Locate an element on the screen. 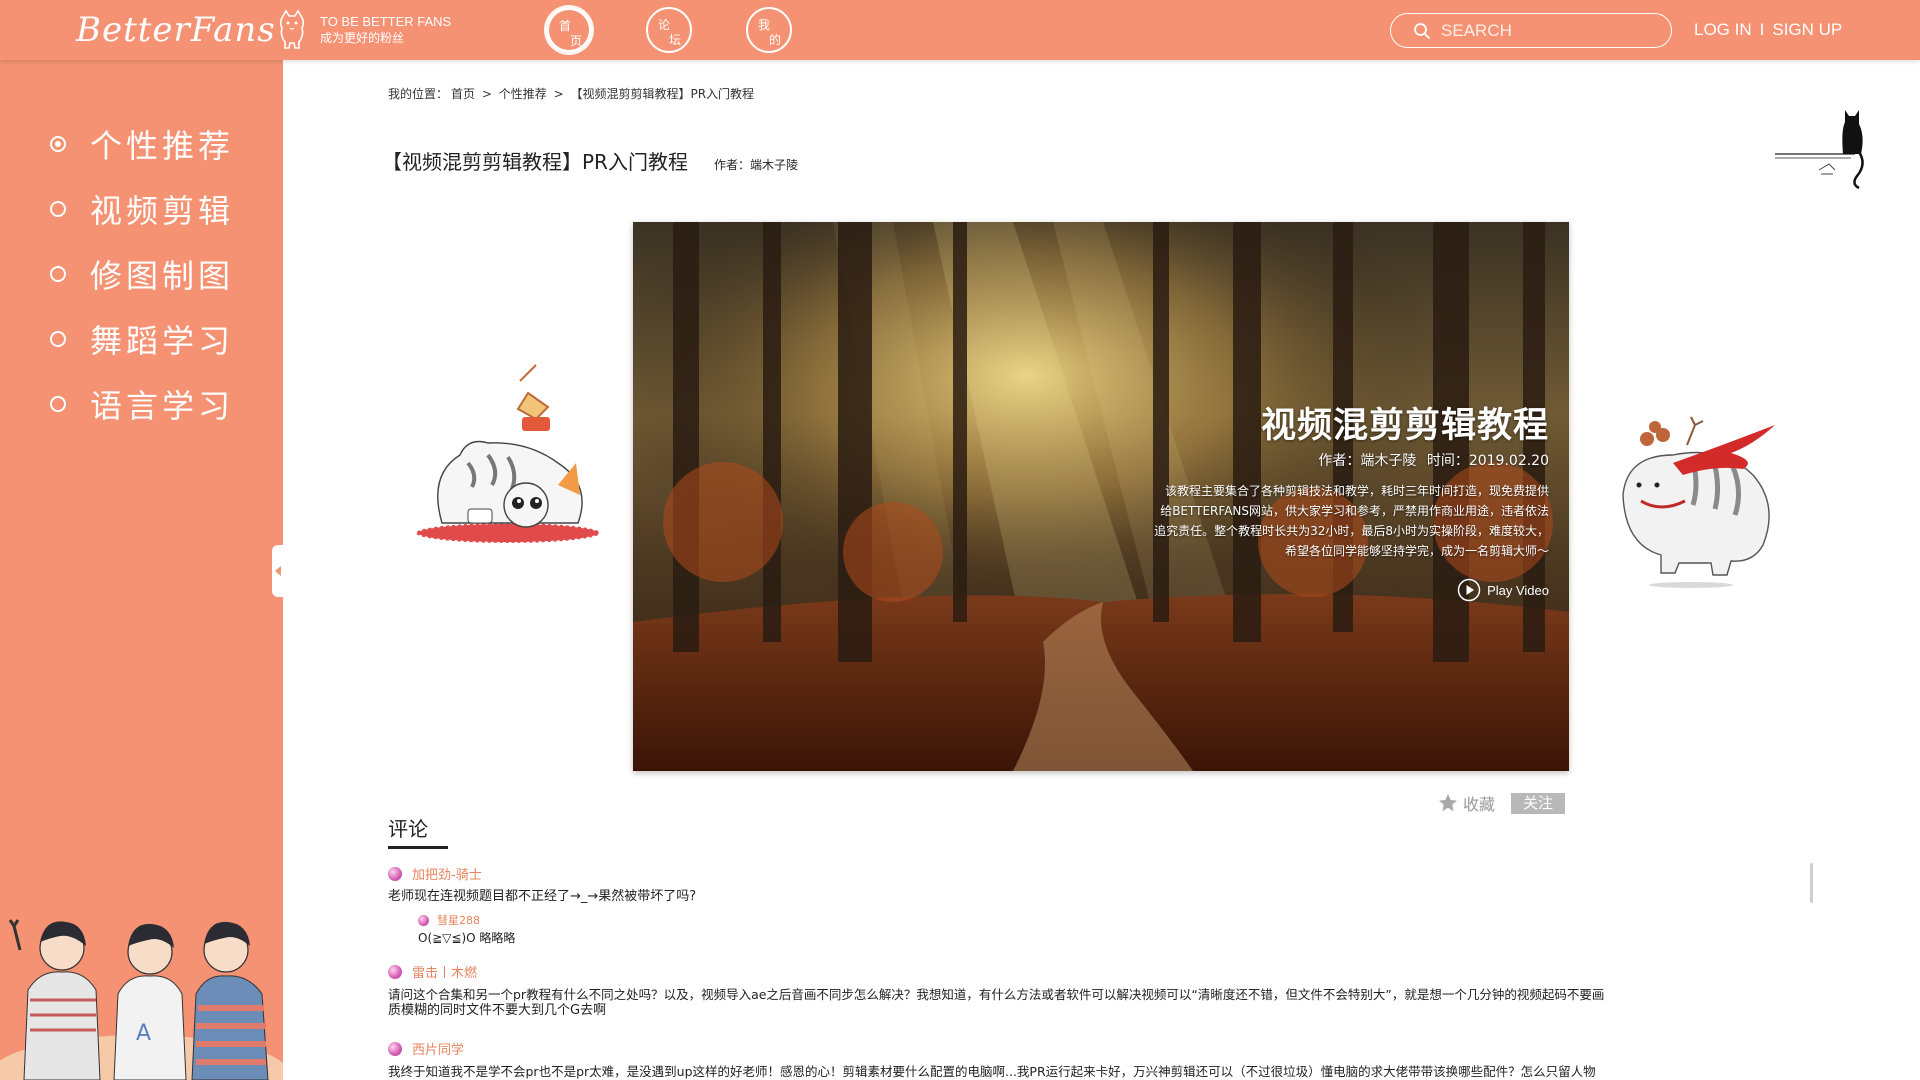  reply-username: 彗星288 is located at coordinates (449, 920).